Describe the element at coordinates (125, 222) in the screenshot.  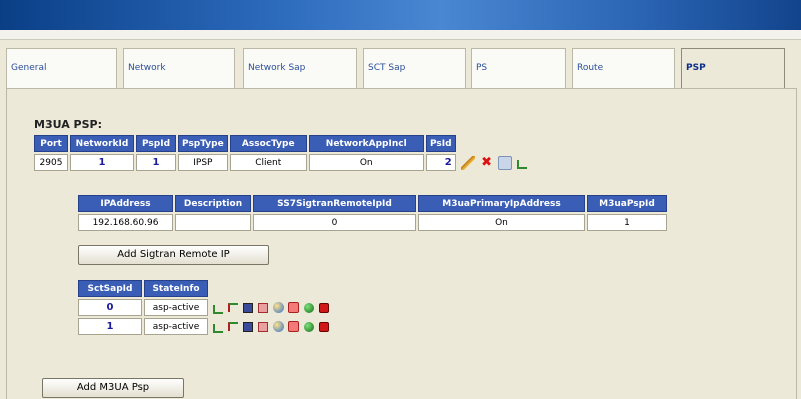
I see `cell-ipaddress: 192.168.60.96` at that location.